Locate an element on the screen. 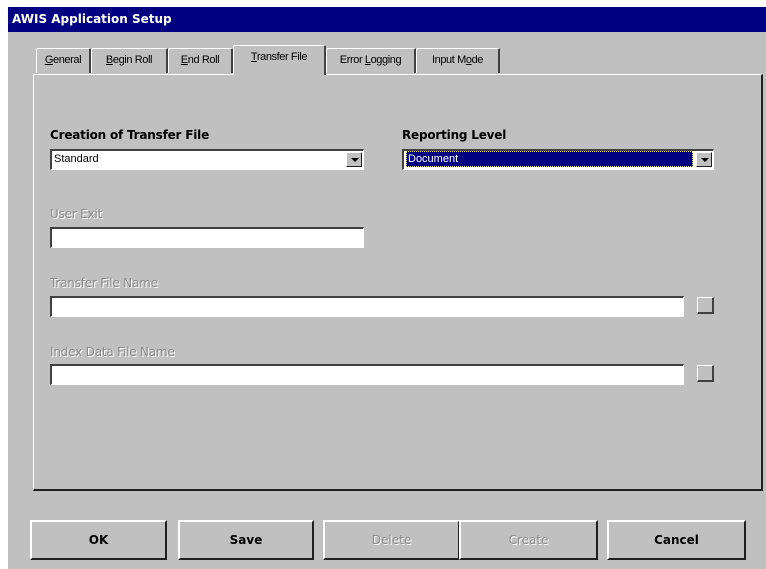 The width and height of the screenshot is (766, 569). tab-general: General is located at coordinates (63, 60).